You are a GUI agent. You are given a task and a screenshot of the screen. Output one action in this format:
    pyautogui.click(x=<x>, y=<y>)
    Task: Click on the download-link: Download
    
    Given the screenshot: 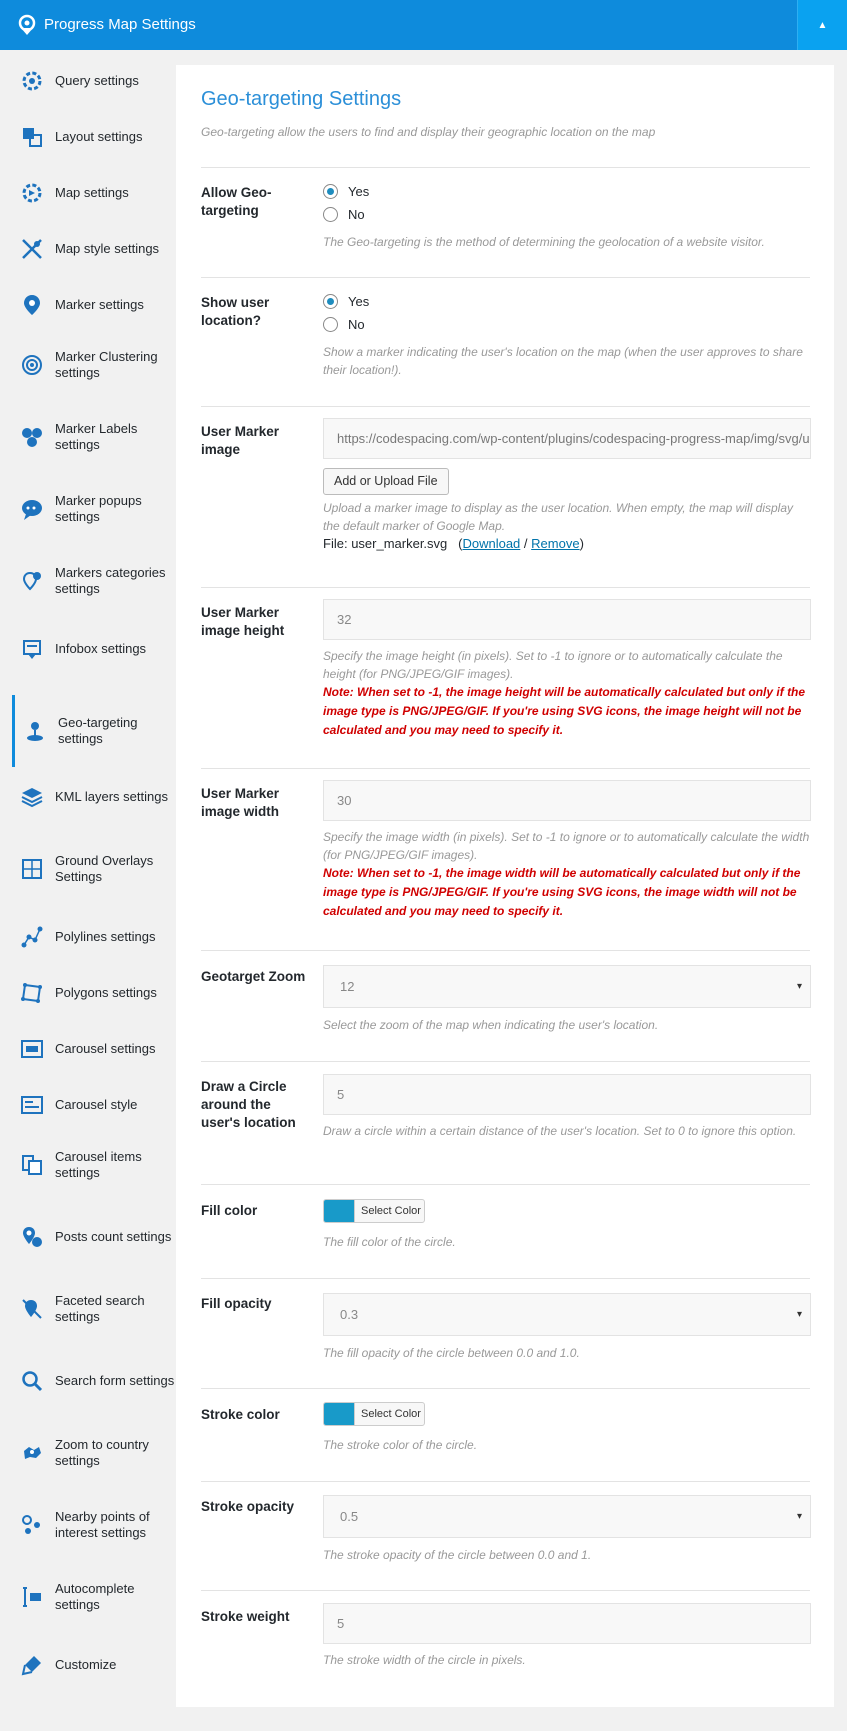 What is the action you would take?
    pyautogui.click(x=491, y=543)
    